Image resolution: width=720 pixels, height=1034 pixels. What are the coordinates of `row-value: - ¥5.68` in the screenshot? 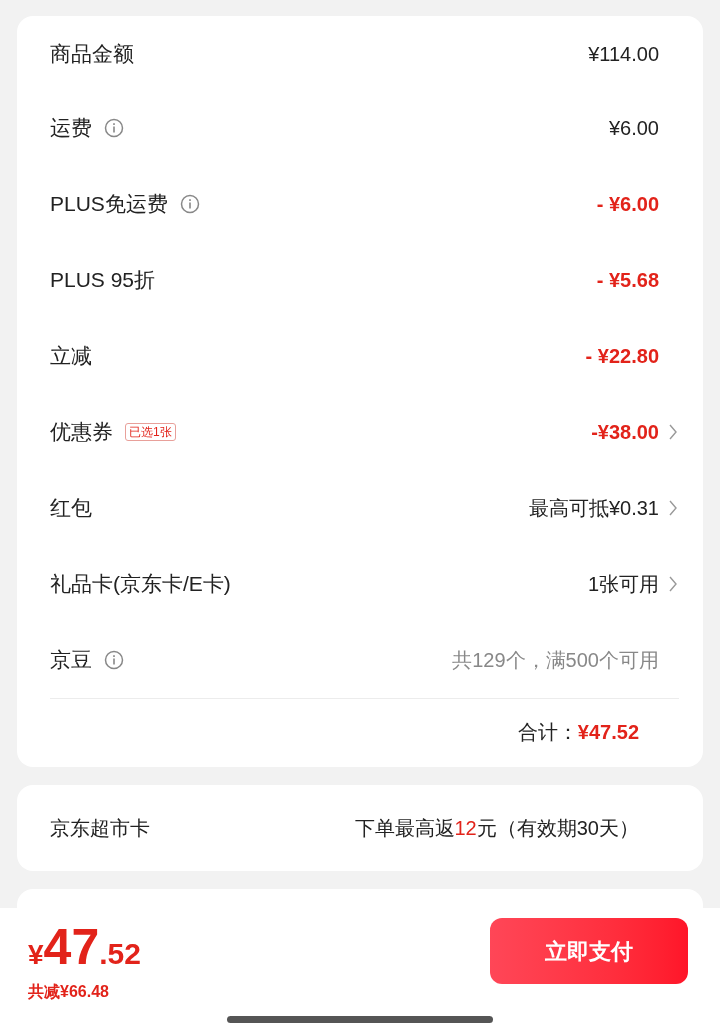 It's located at (627, 280).